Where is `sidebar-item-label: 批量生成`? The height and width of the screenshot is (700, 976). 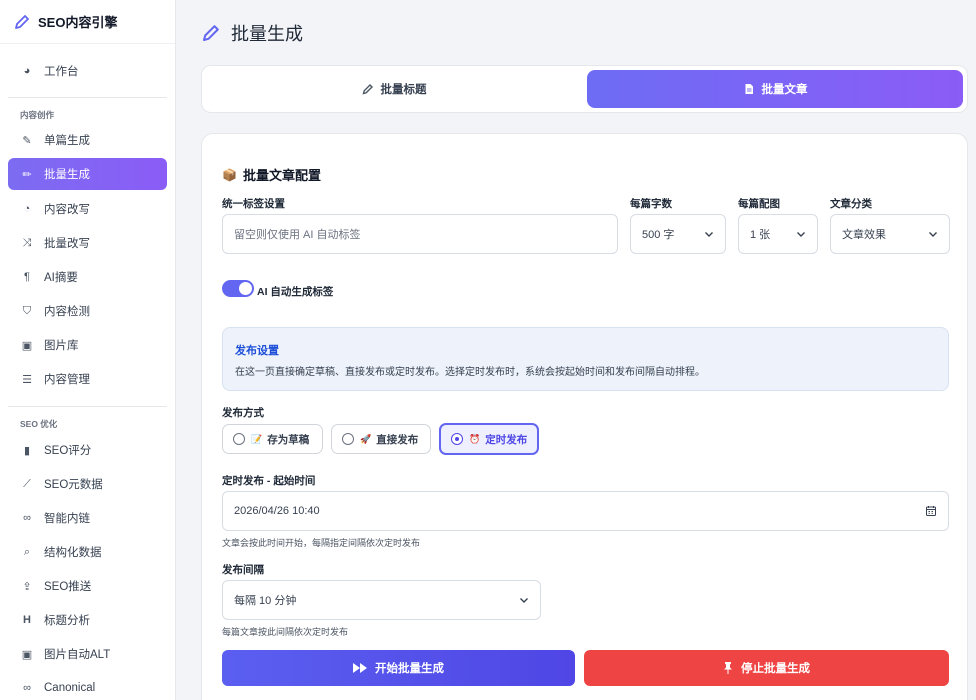
sidebar-item-label: 批量生成 is located at coordinates (67, 175).